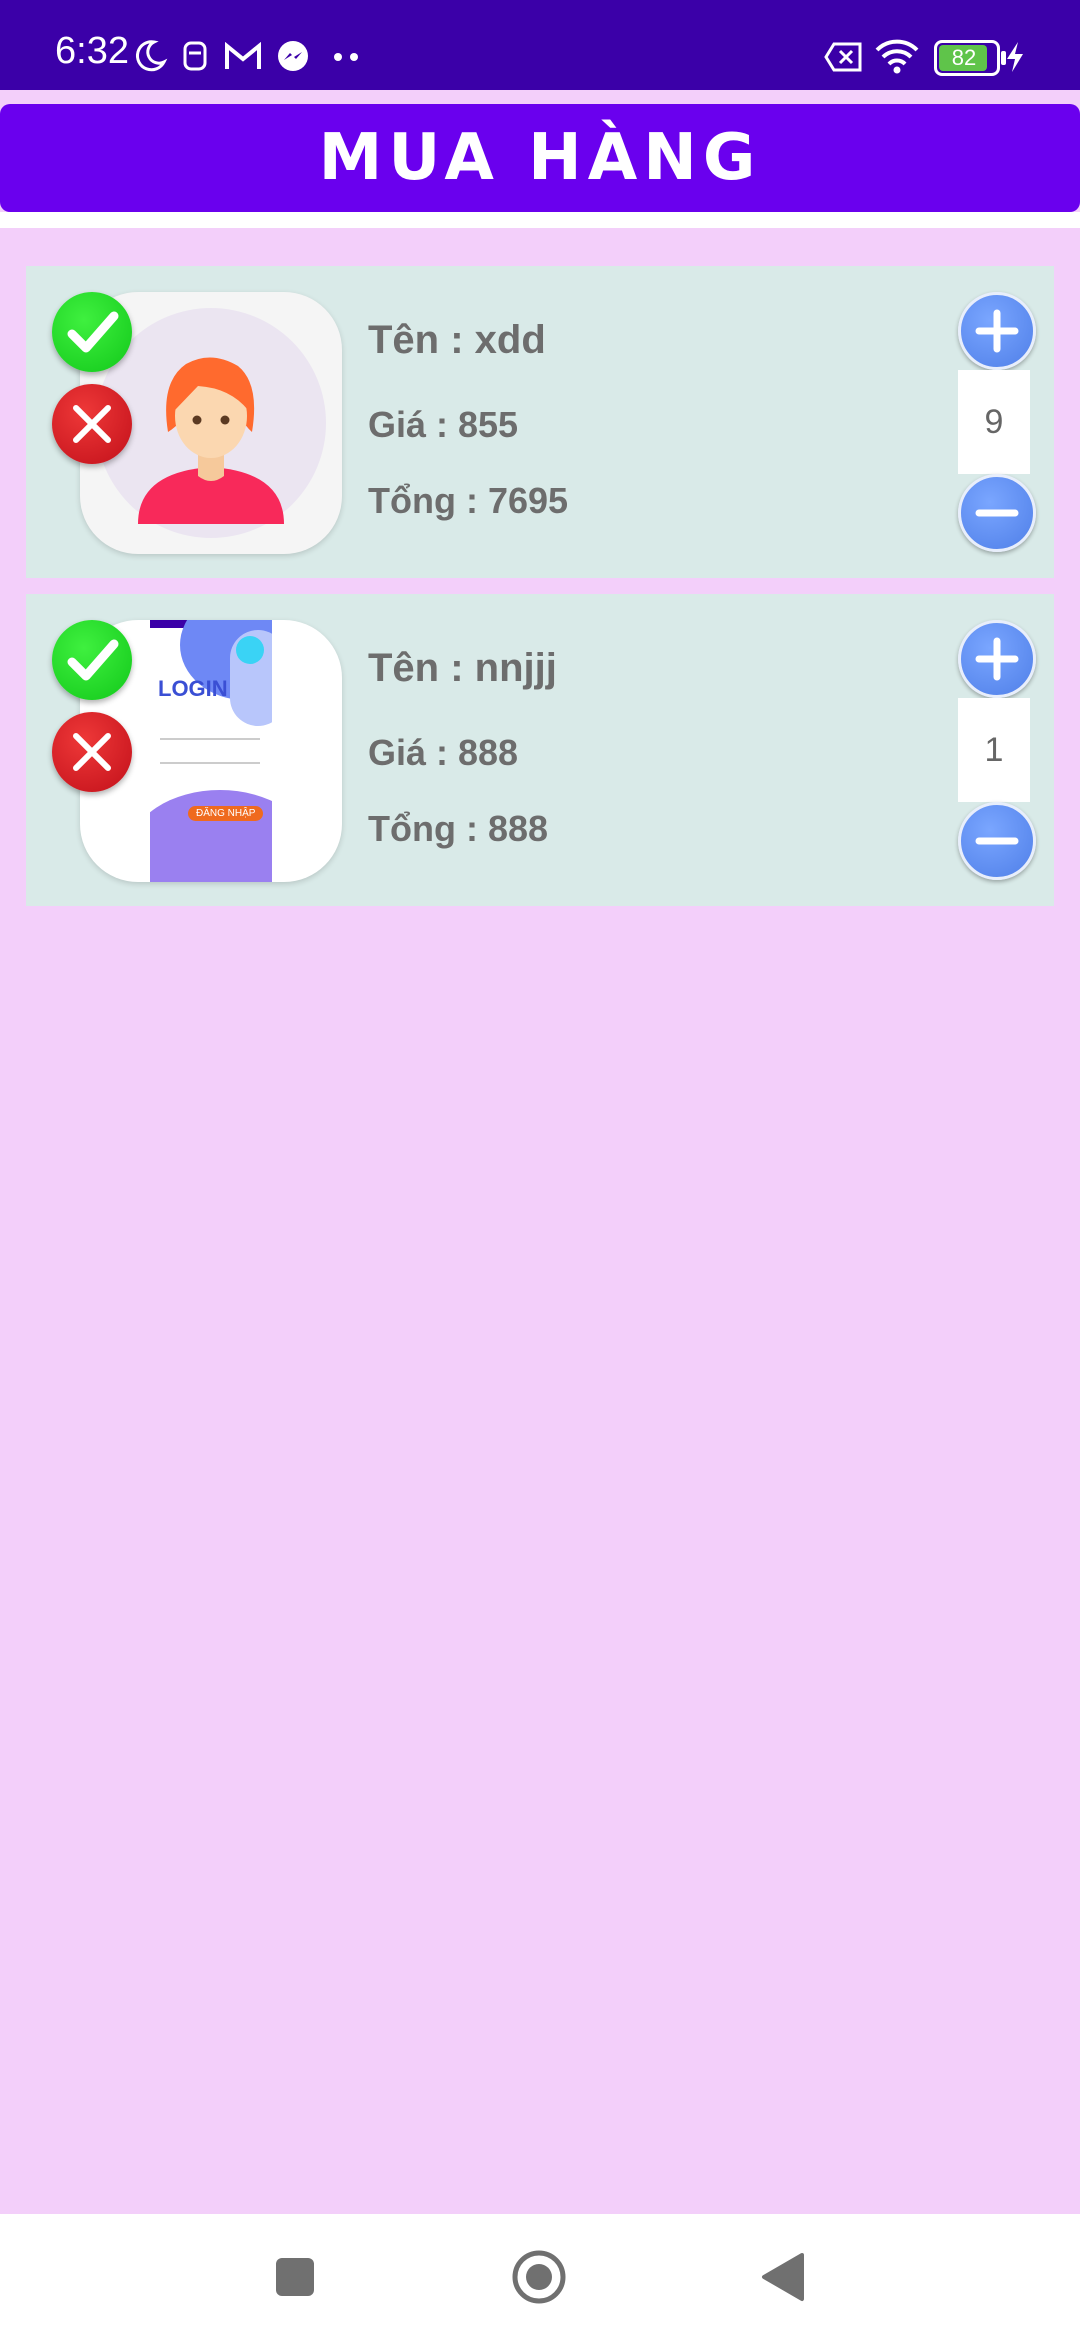 Image resolution: width=1080 pixels, height=2340 pixels. Describe the element at coordinates (346, 57) in the screenshot. I see `more-notifications-icon` at that location.